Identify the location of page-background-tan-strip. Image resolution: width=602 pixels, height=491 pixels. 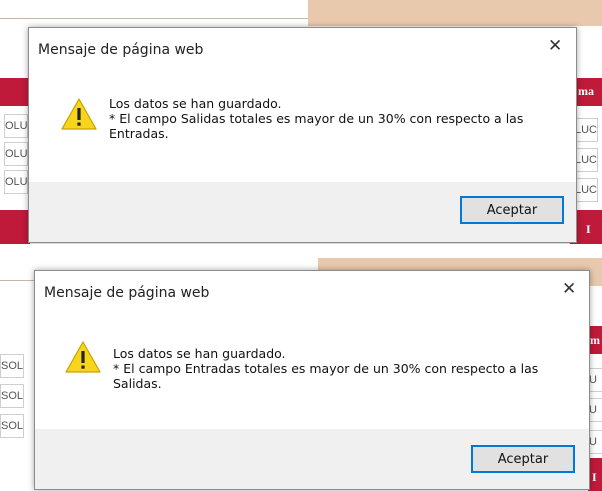
(455, 13).